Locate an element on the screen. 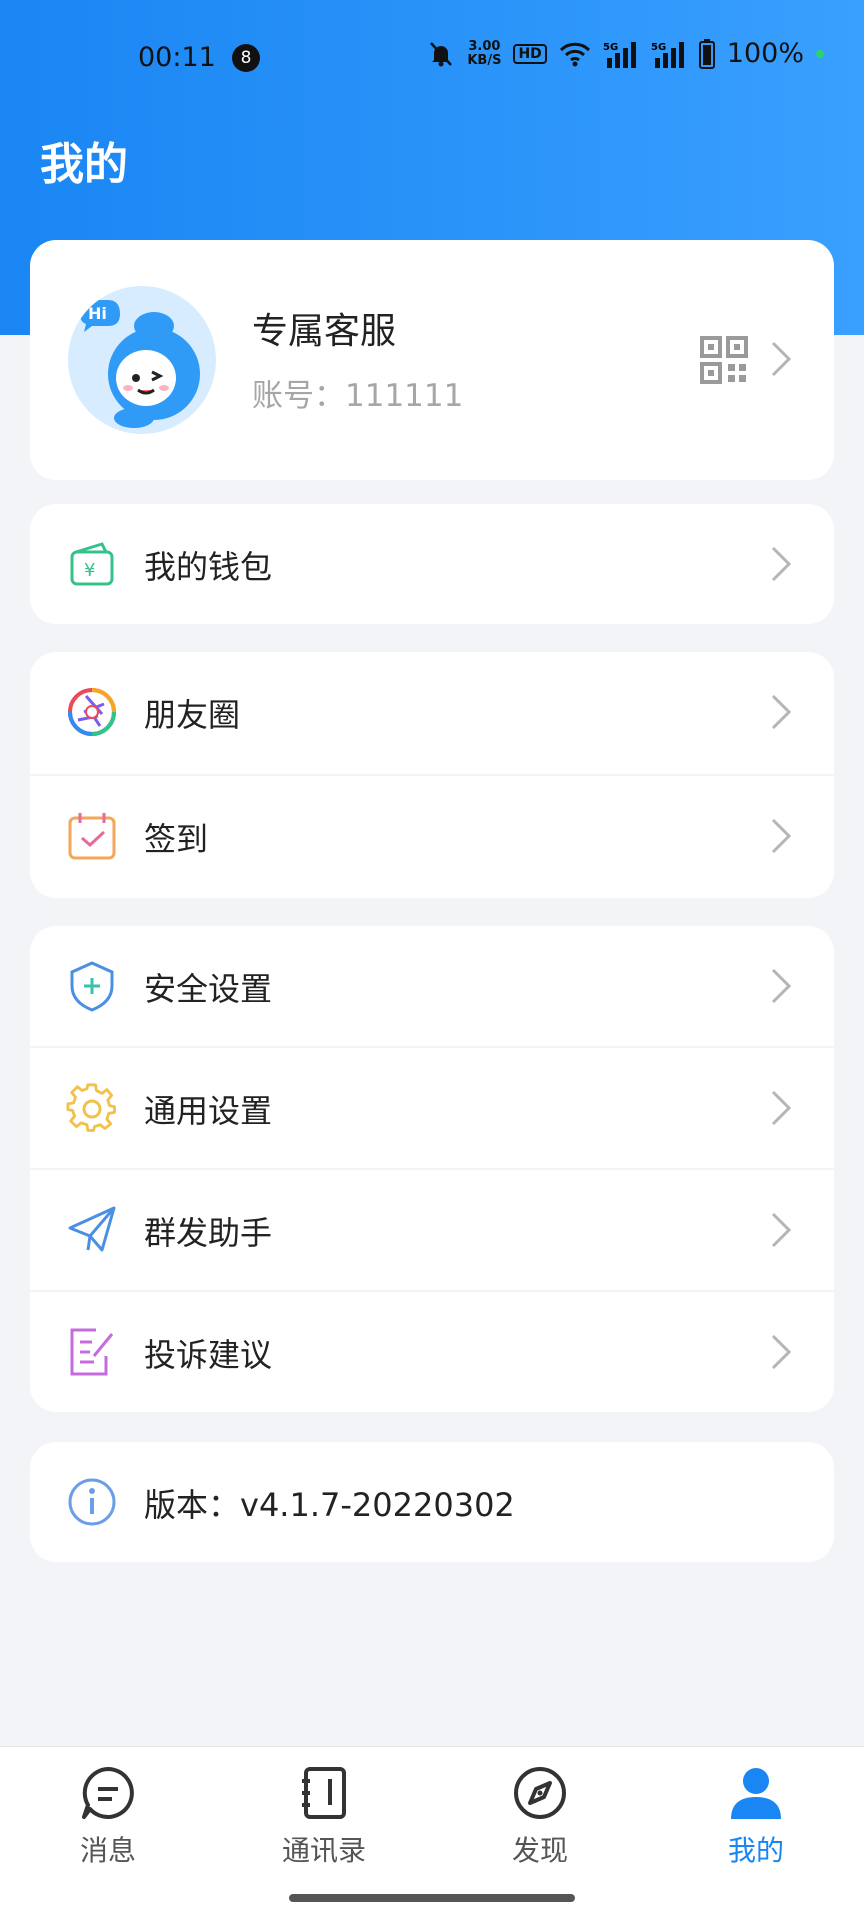  notification-count-badge: 8 is located at coordinates (246, 58).